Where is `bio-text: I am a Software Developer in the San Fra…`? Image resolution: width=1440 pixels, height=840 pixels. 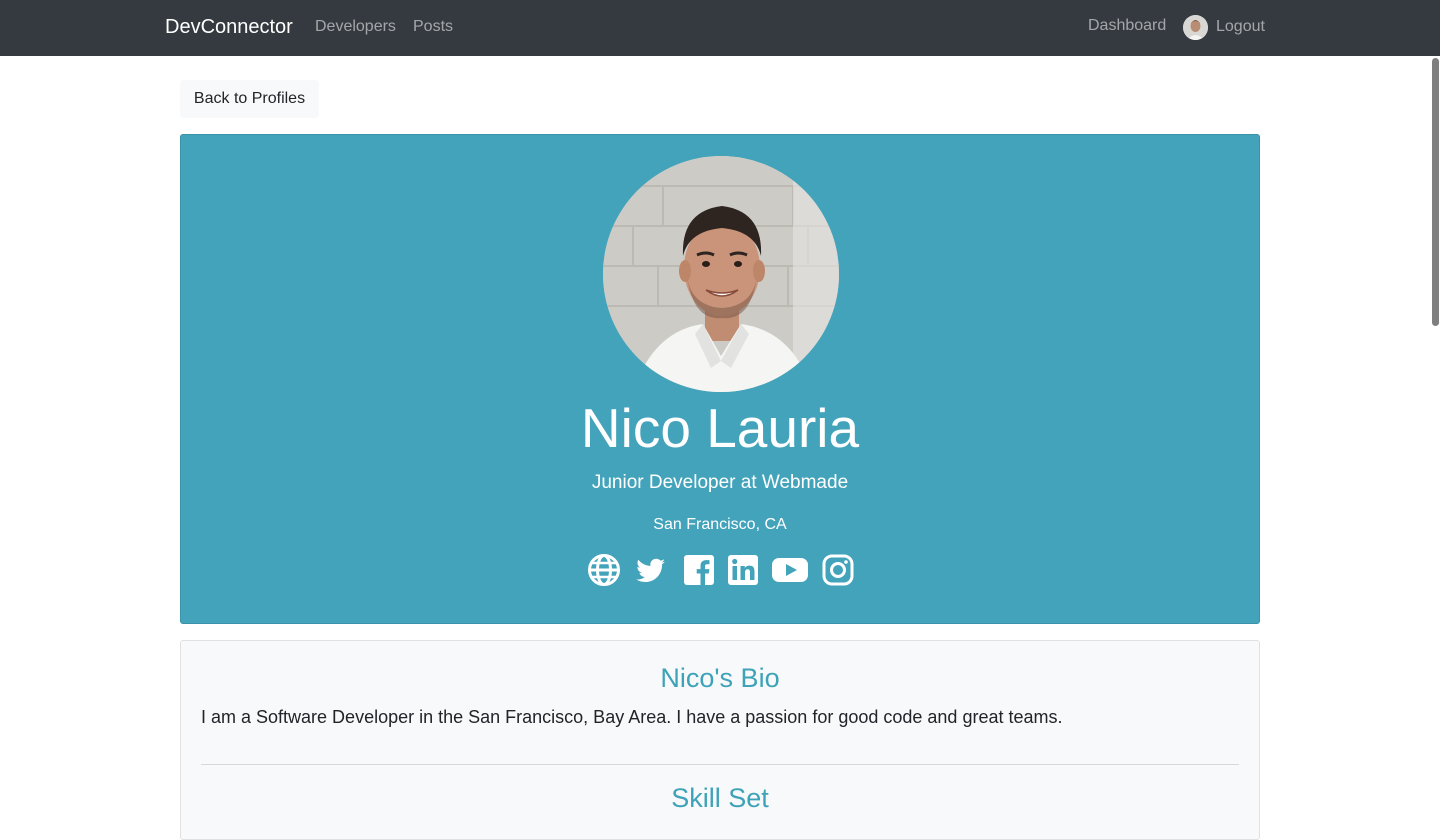
bio-text: I am a Software Developer in the San Fra… is located at coordinates (632, 717).